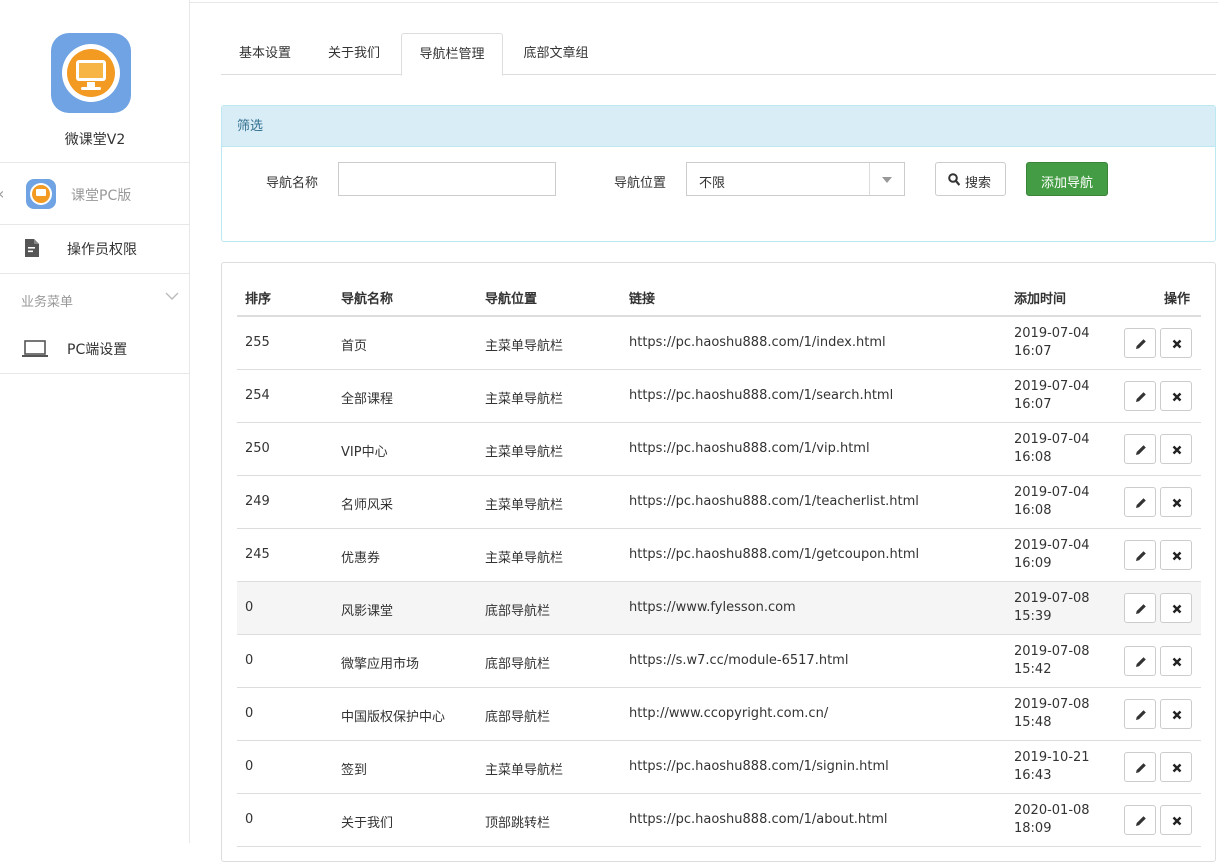  What do you see at coordinates (367, 505) in the screenshot?
I see `cell-name: 名师风采` at bounding box center [367, 505].